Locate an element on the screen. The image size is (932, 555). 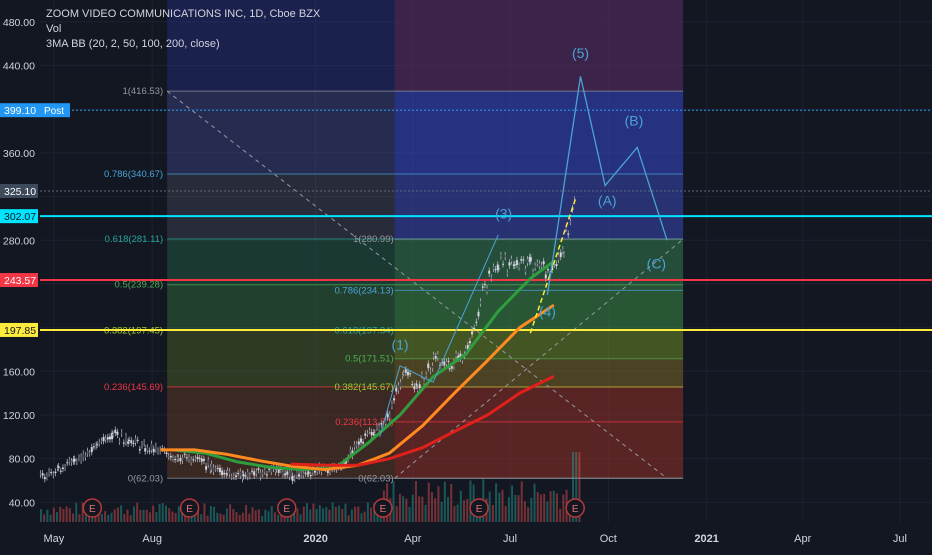
fib-small-level-label: 0.5(171.51) is located at coordinates (369, 359).